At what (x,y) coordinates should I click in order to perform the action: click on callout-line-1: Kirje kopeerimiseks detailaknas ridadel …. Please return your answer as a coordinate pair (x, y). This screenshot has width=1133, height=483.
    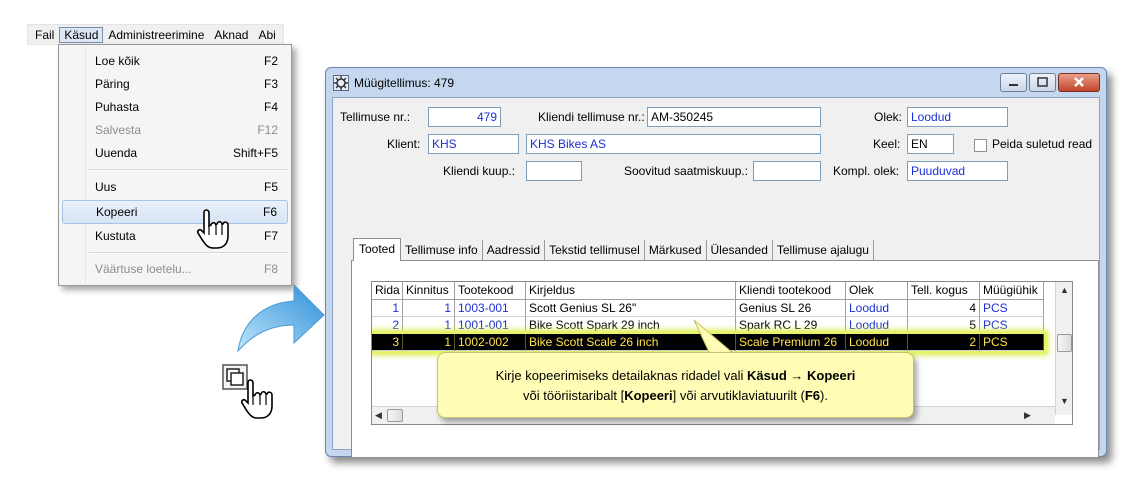
    Looking at the image, I should click on (675, 375).